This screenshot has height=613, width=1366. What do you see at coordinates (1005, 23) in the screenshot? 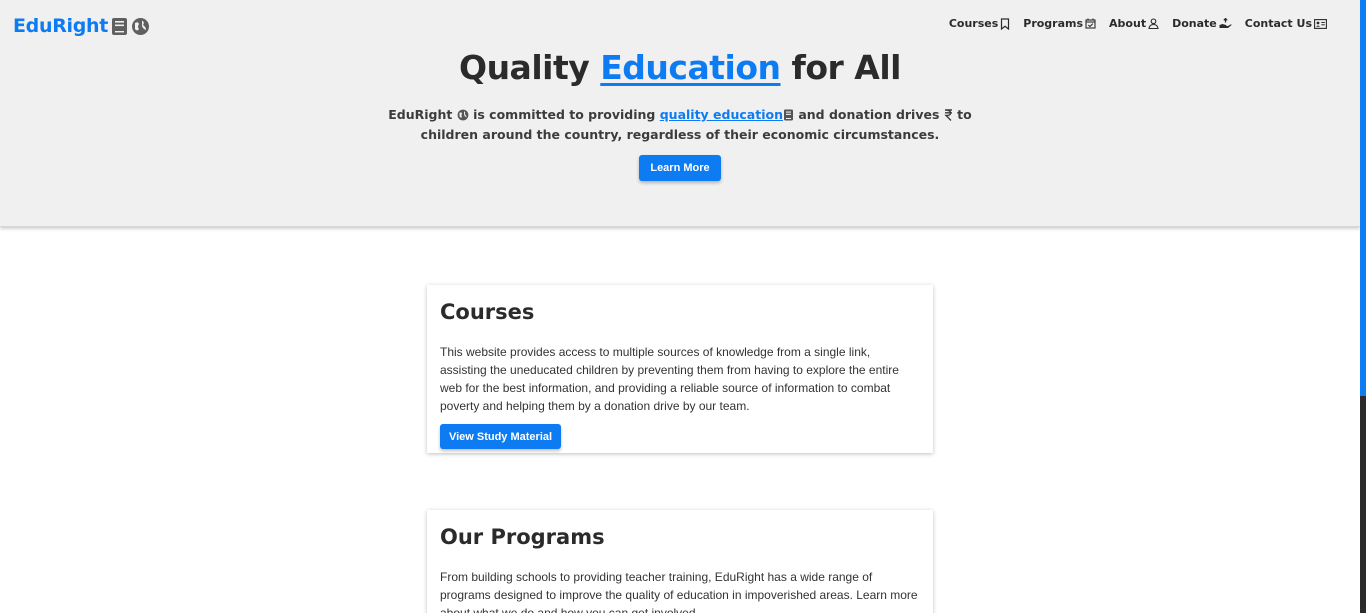
I see `bookmark-icon` at bounding box center [1005, 23].